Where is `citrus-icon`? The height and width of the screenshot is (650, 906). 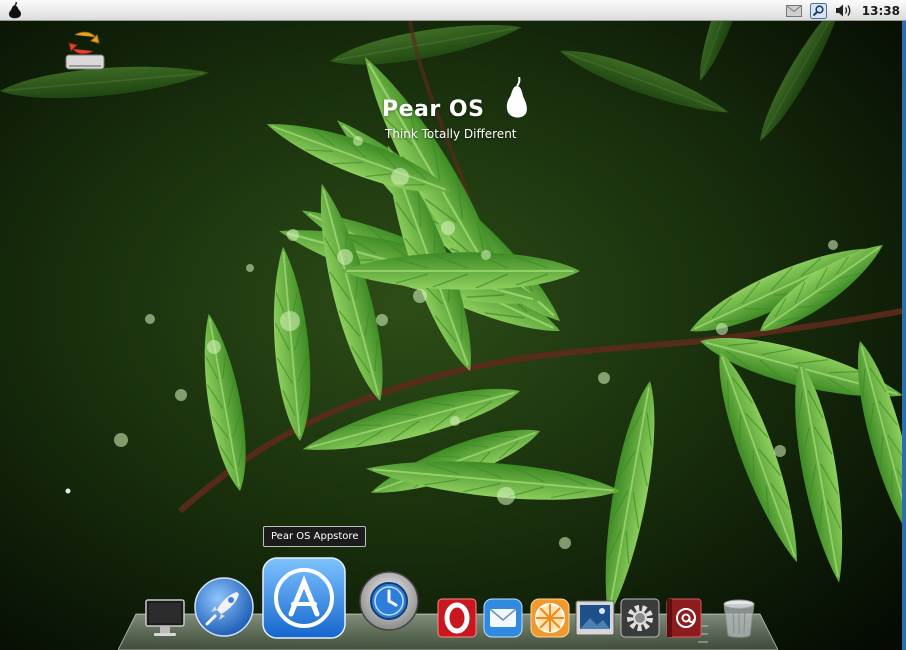 citrus-icon is located at coordinates (550, 618).